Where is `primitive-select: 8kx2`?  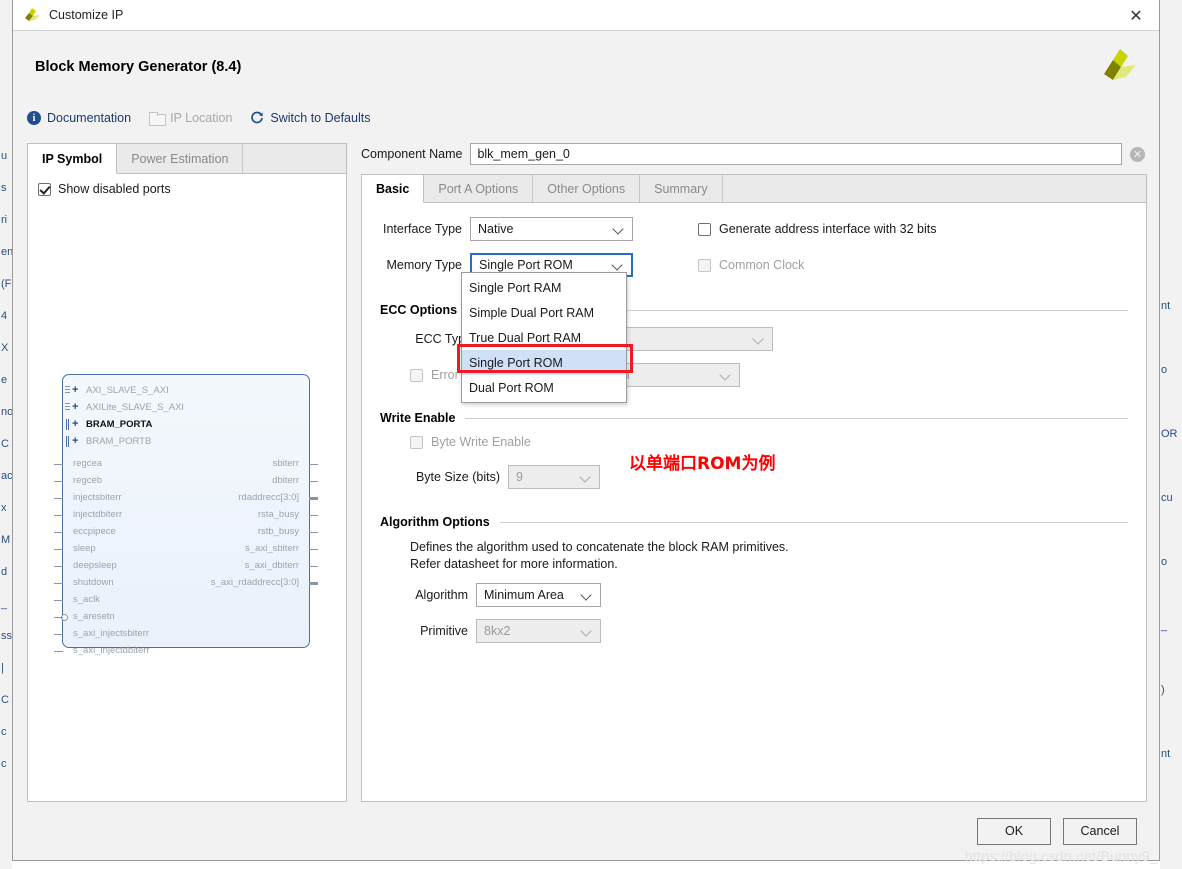 primitive-select: 8kx2 is located at coordinates (538, 631).